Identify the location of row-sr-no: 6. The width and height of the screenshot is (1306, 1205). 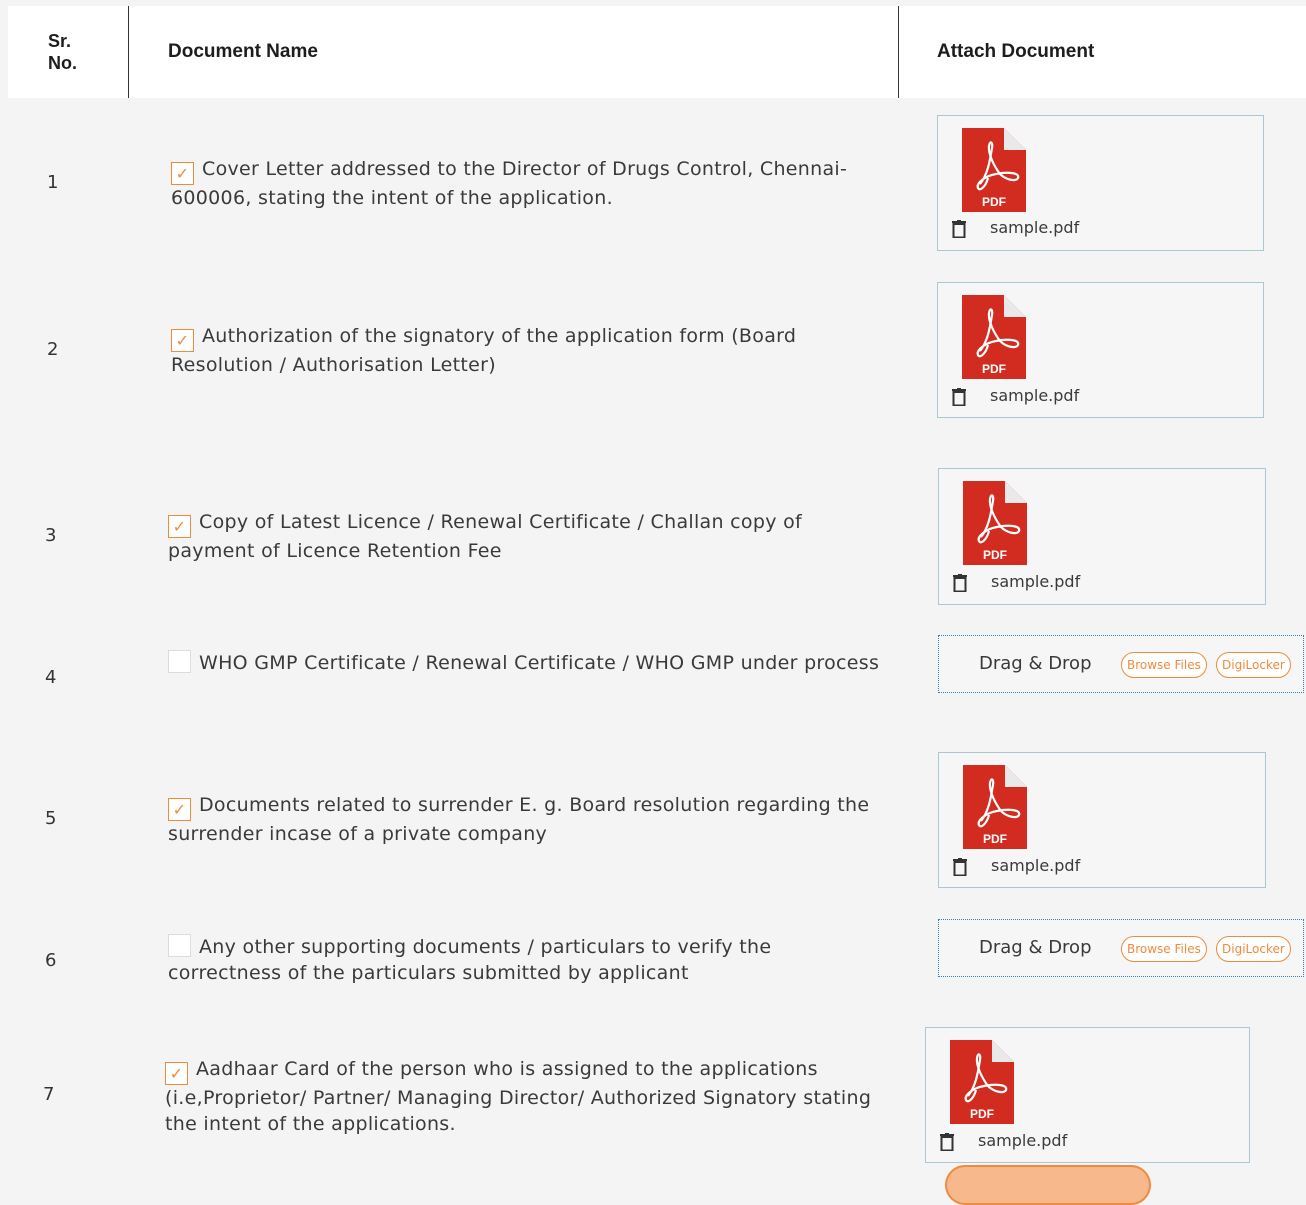
(51, 960).